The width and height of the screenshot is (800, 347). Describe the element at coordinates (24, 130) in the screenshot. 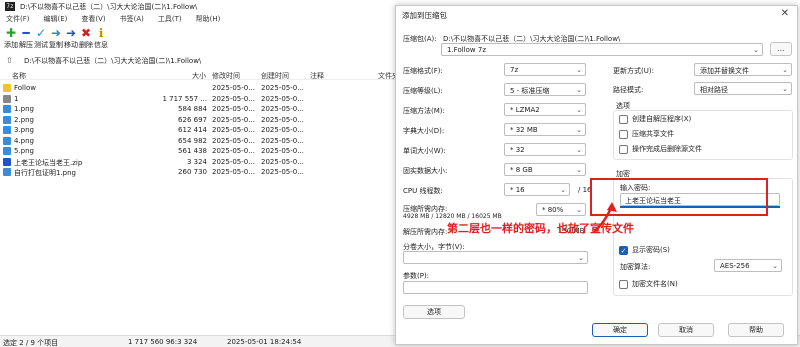

I see `cell-name: 3.png` at that location.